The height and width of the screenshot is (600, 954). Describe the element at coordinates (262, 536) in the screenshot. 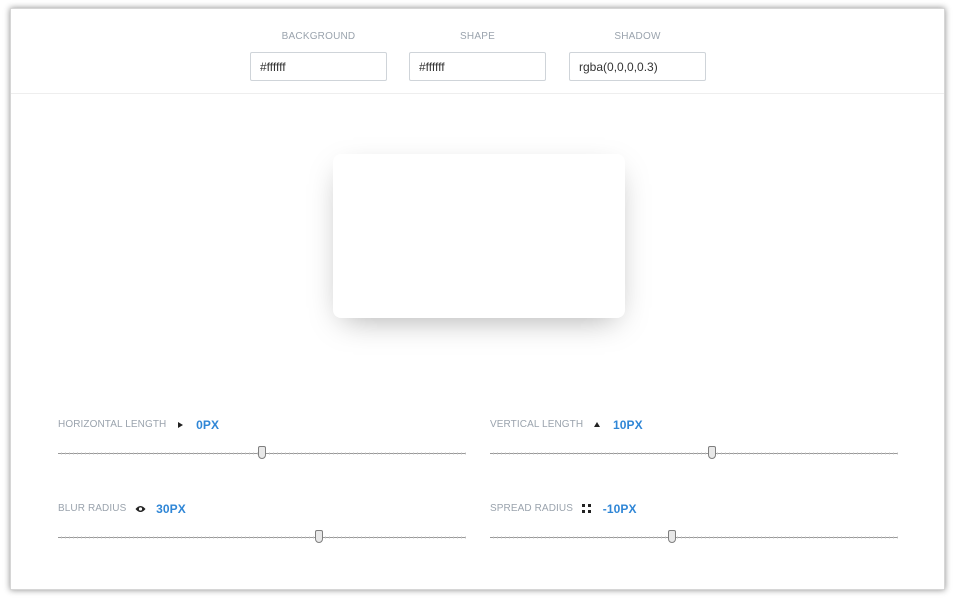

I see `blur-radius-slider` at that location.